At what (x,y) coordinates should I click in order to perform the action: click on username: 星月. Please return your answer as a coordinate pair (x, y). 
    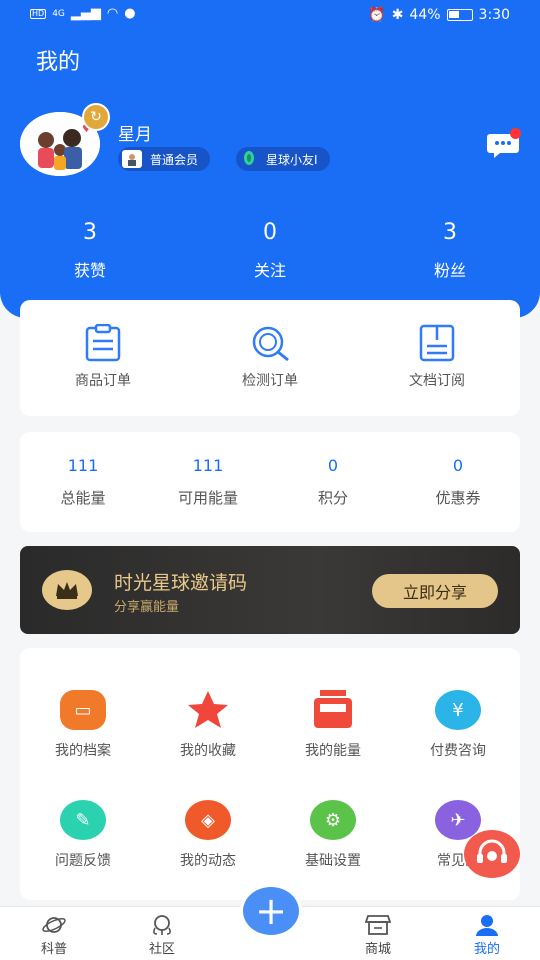
    Looking at the image, I should click on (135, 135).